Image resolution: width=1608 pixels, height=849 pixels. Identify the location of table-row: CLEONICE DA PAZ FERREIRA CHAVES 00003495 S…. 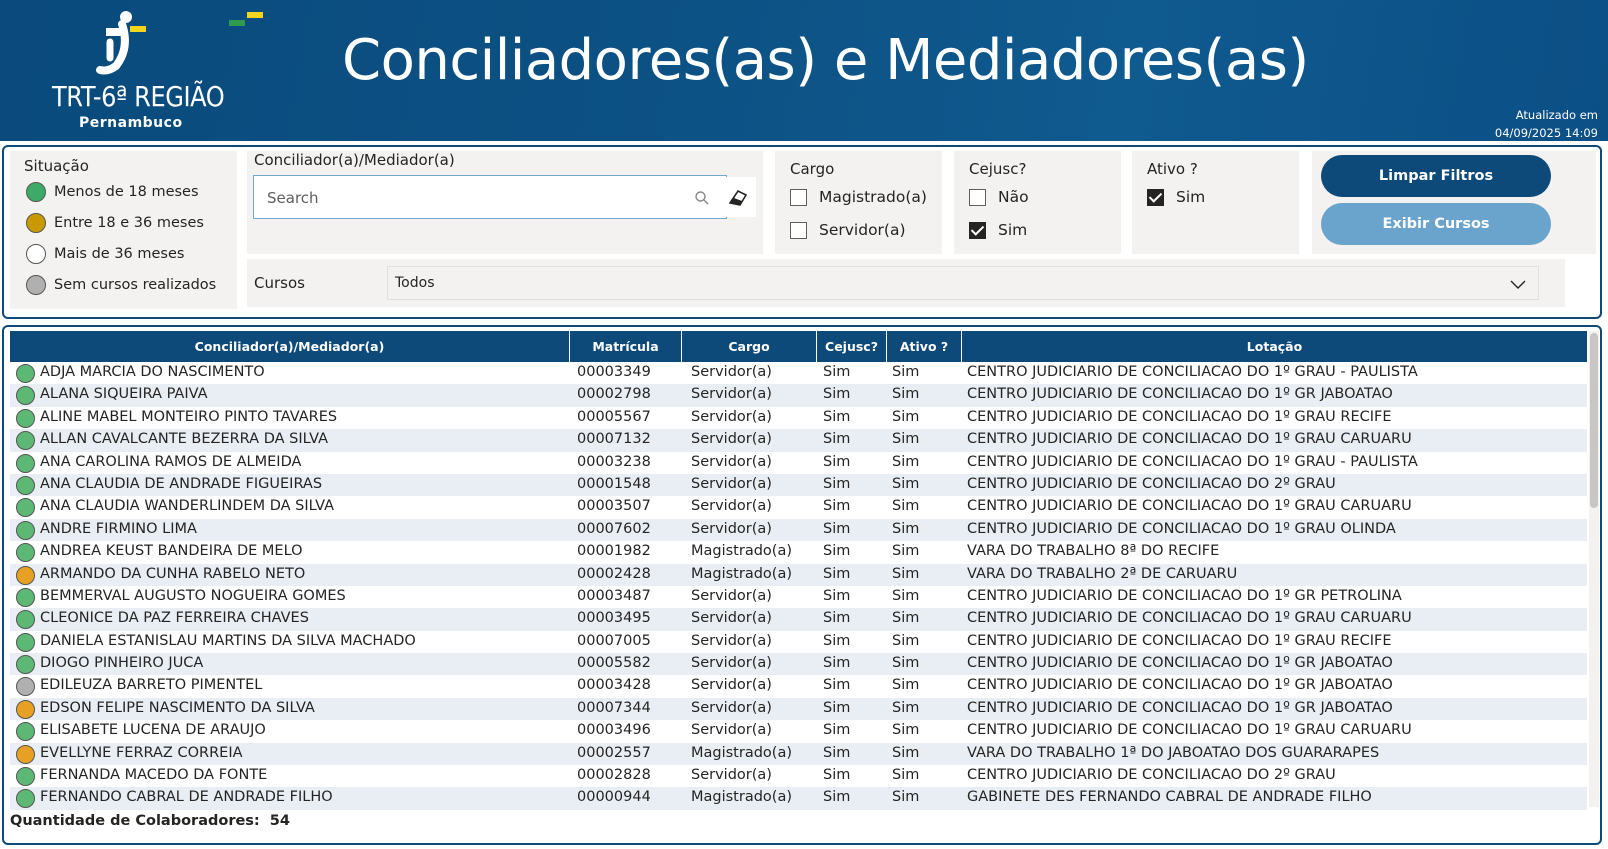
(798, 619).